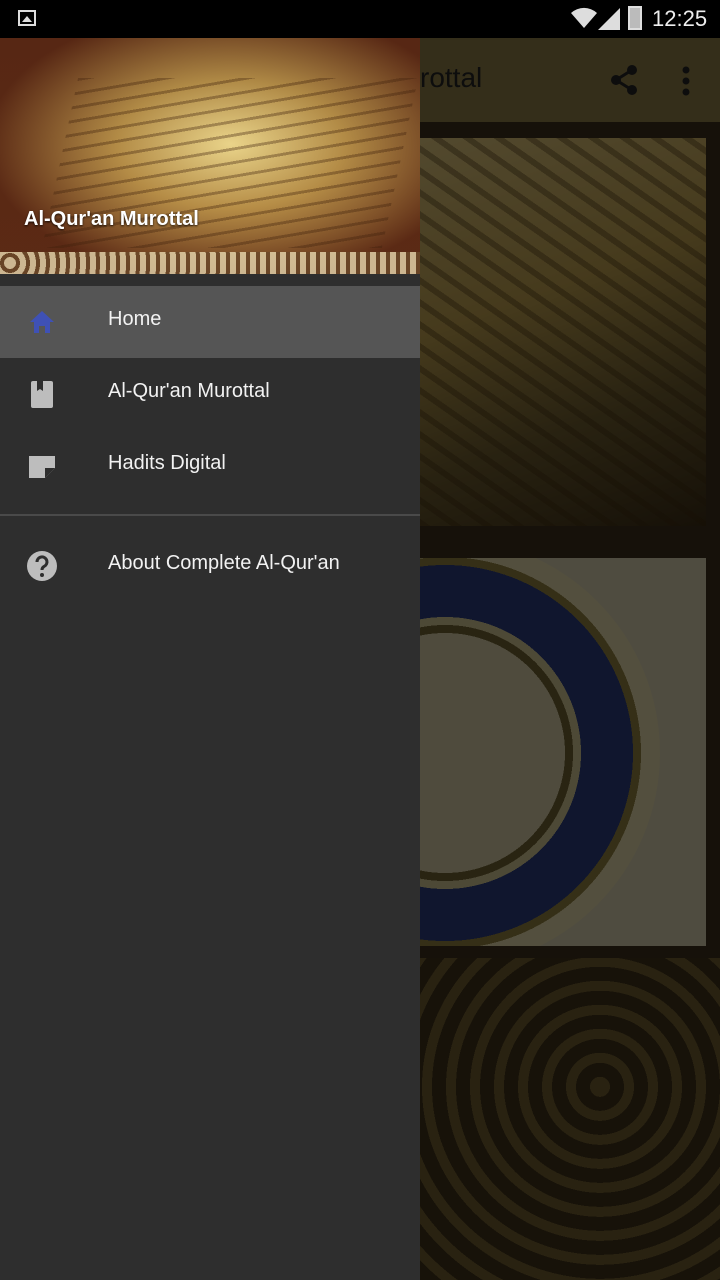  I want to click on drawer-header-title: Al-Qur'an Murottal, so click(111, 219).